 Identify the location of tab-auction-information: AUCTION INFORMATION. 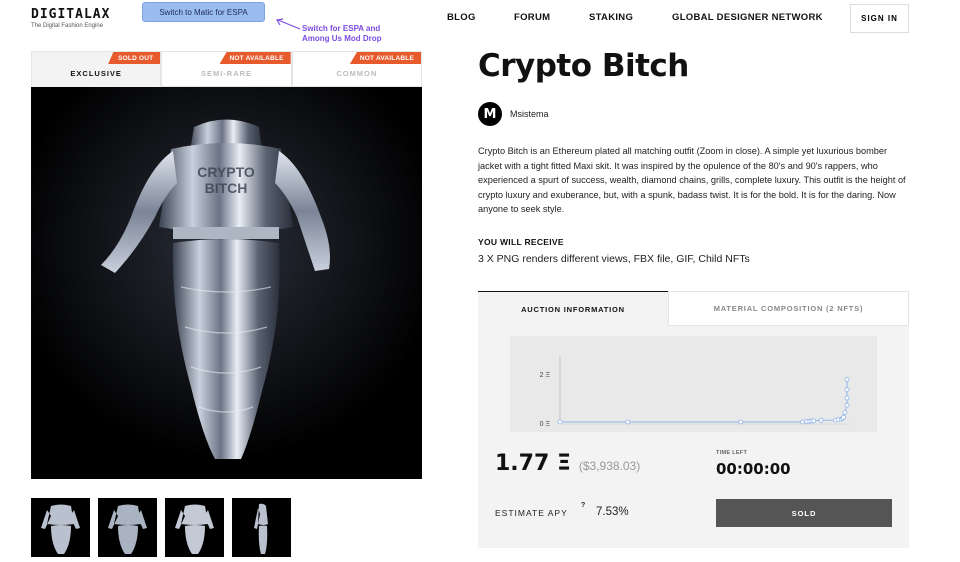
(573, 308).